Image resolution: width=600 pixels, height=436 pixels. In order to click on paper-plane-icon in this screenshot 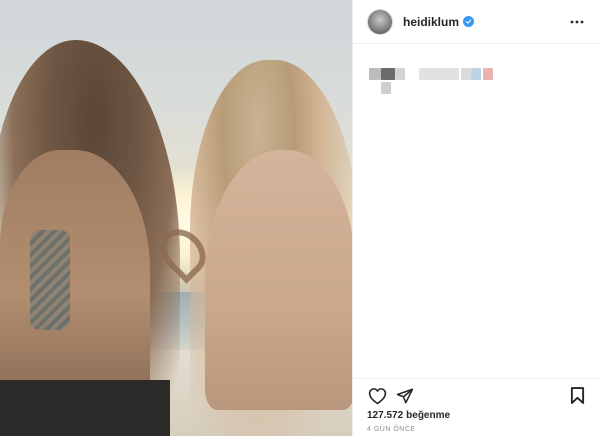, I will do `click(405, 395)`.